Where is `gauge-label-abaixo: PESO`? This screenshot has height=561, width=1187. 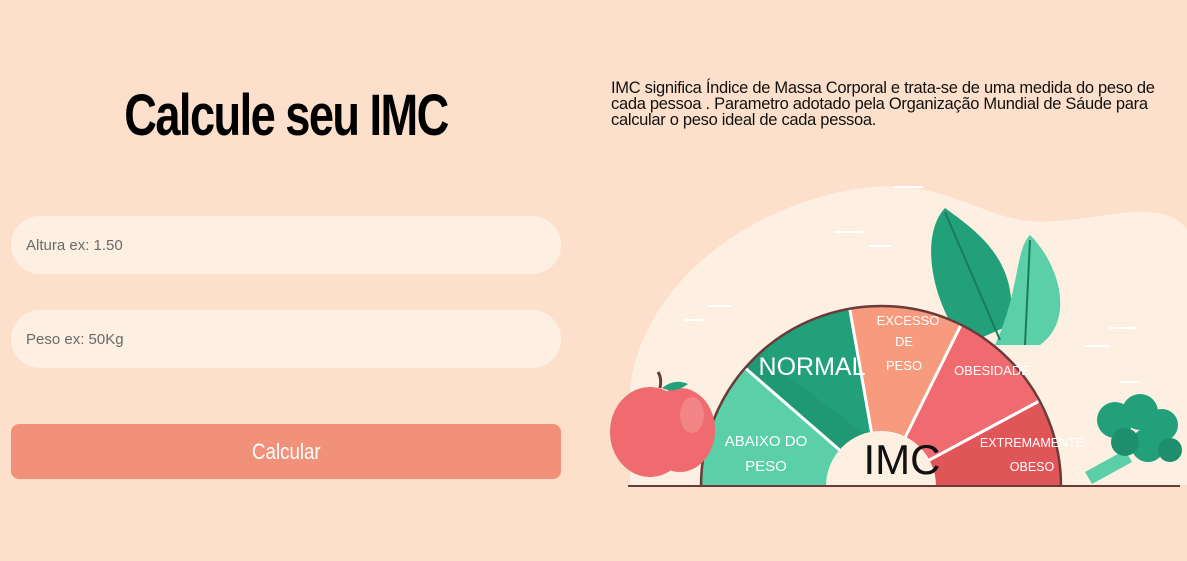
gauge-label-abaixo: PESO is located at coordinates (766, 466).